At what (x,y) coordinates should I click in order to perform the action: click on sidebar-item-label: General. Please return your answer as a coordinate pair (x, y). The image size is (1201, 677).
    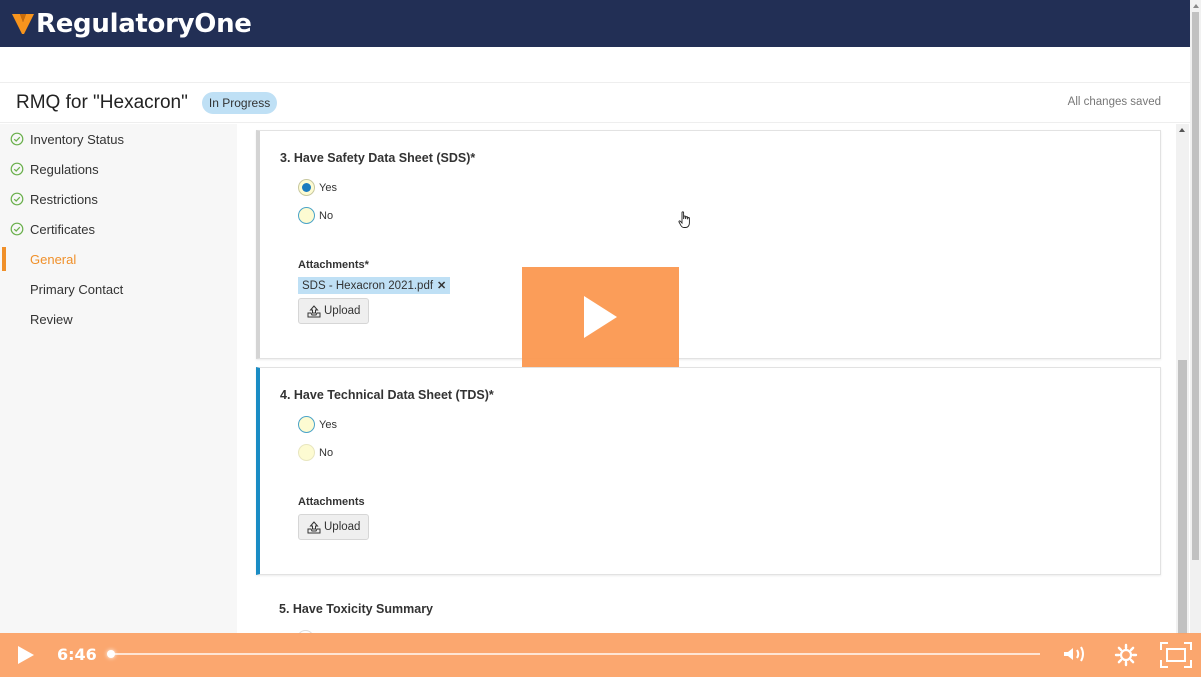
    Looking at the image, I should click on (53, 259).